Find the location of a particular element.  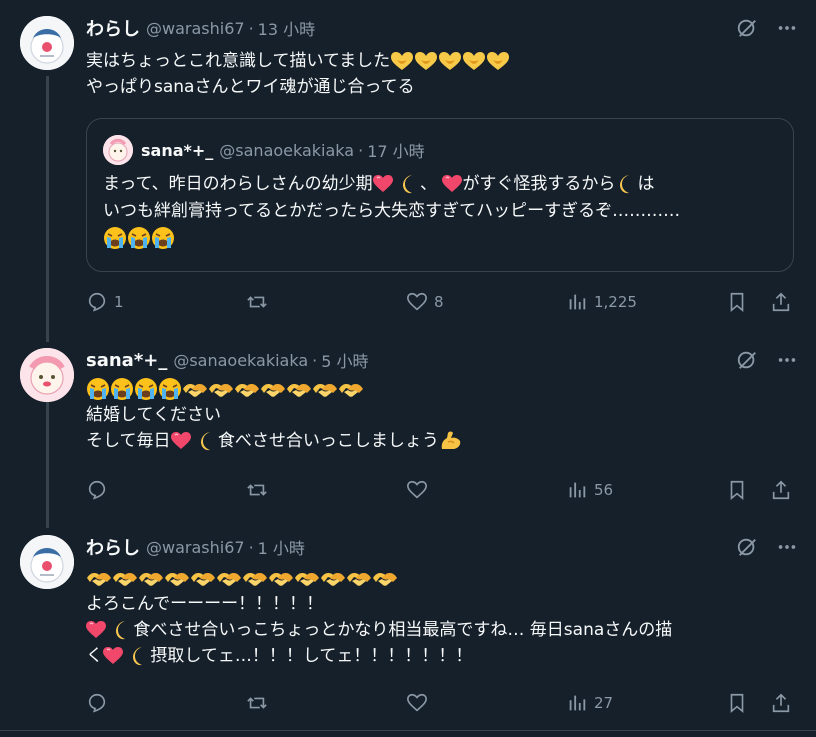

text-fragment: 摂取してェ…！！！してェ！！！！！！！ is located at coordinates (311, 656).